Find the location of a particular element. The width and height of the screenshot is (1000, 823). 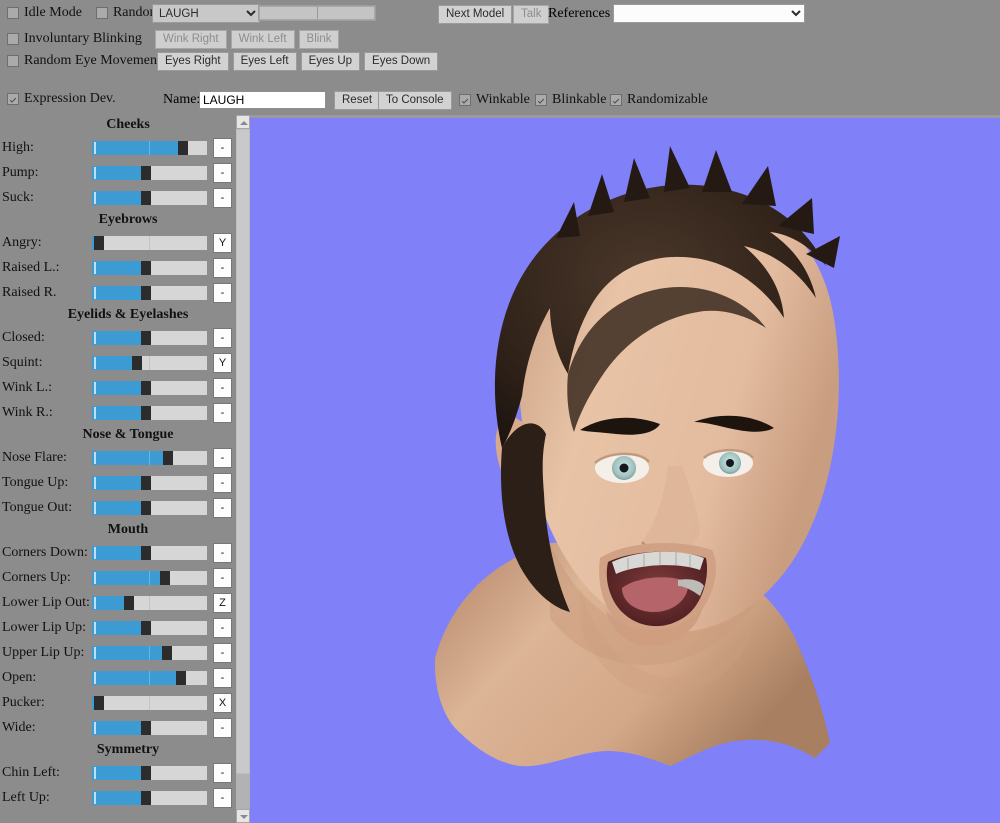

eyes-left-button: Eyes Left is located at coordinates (264, 61).